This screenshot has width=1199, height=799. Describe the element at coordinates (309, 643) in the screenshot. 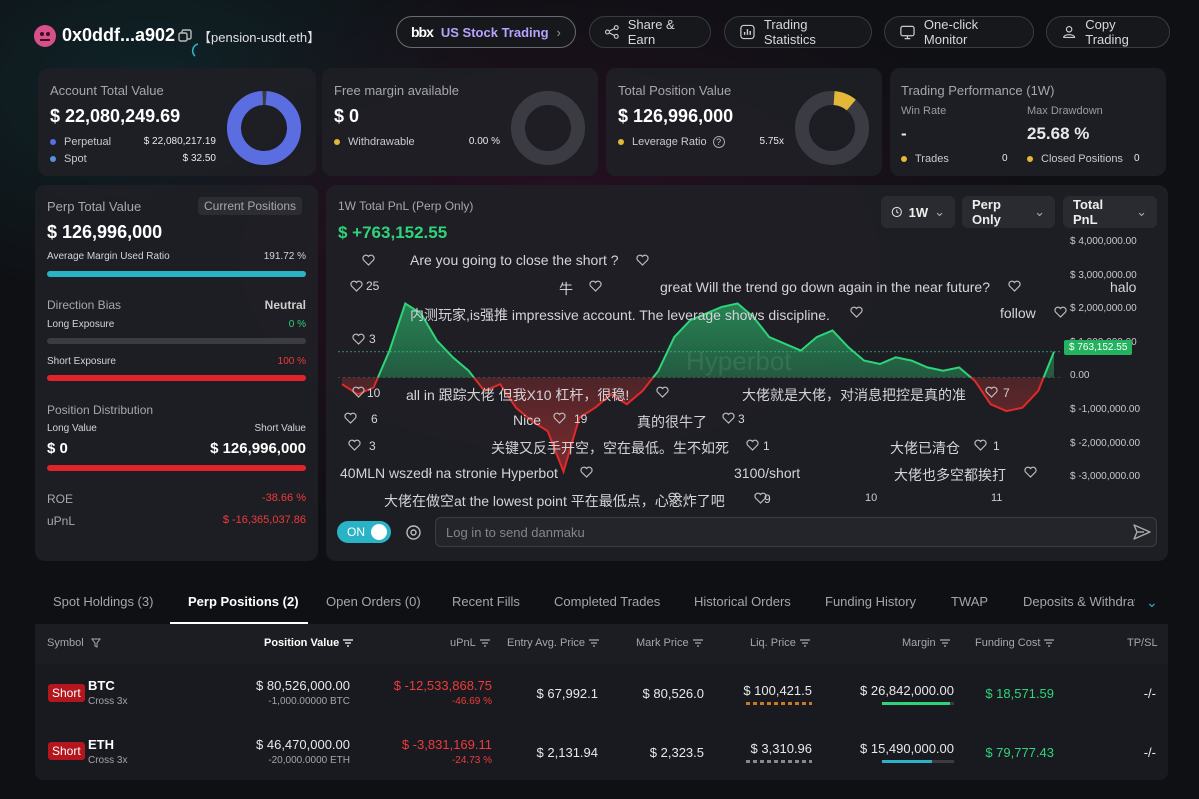

I see `col-position-value: Position Value` at that location.